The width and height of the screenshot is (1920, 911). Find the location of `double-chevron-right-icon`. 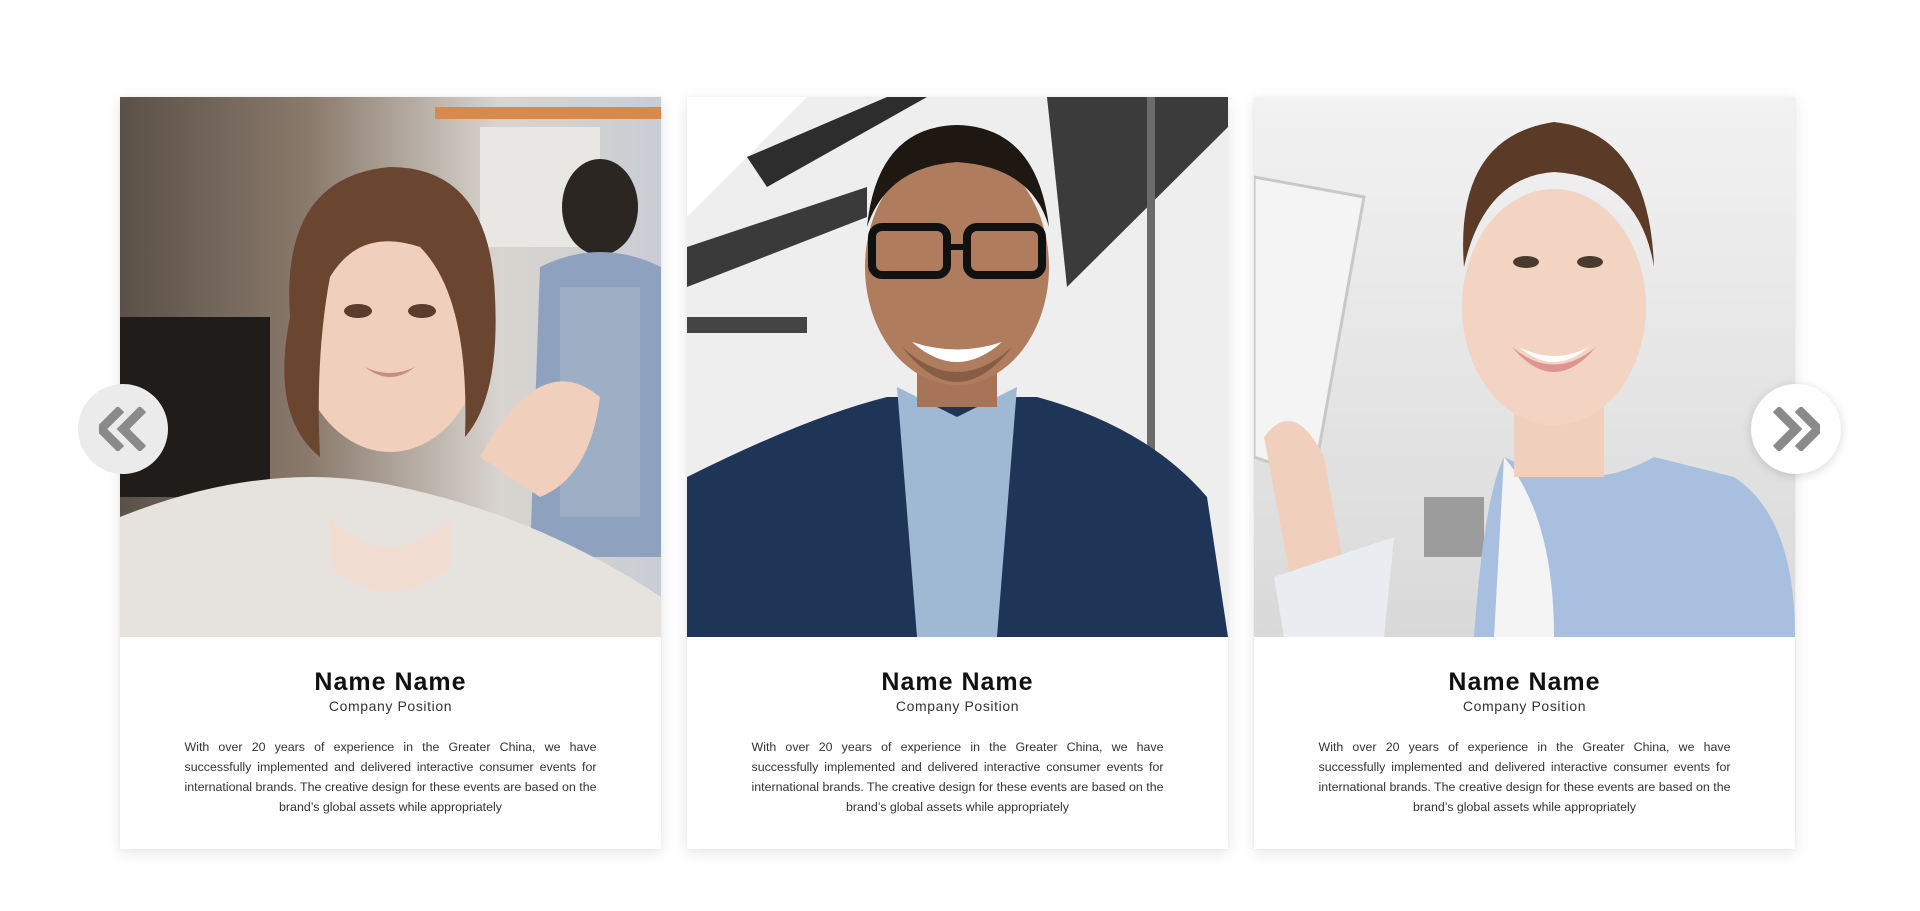

double-chevron-right-icon is located at coordinates (1796, 429).